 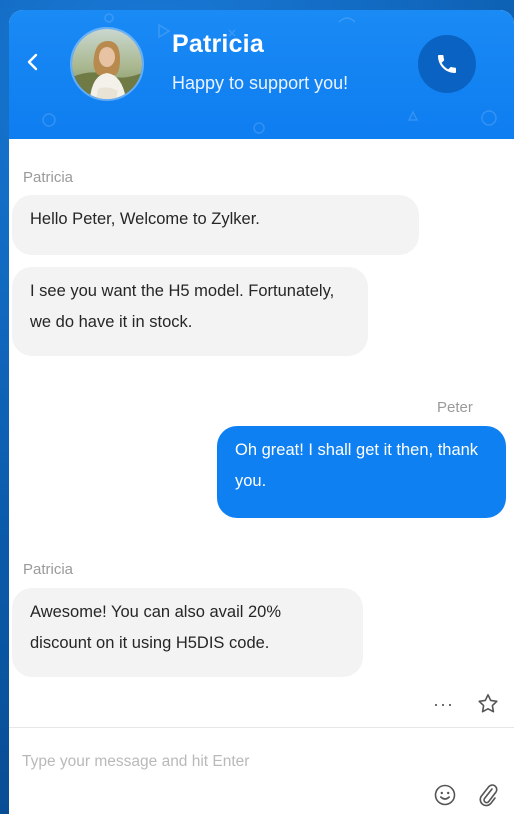 I want to click on message-actions: ···, so click(x=466, y=704).